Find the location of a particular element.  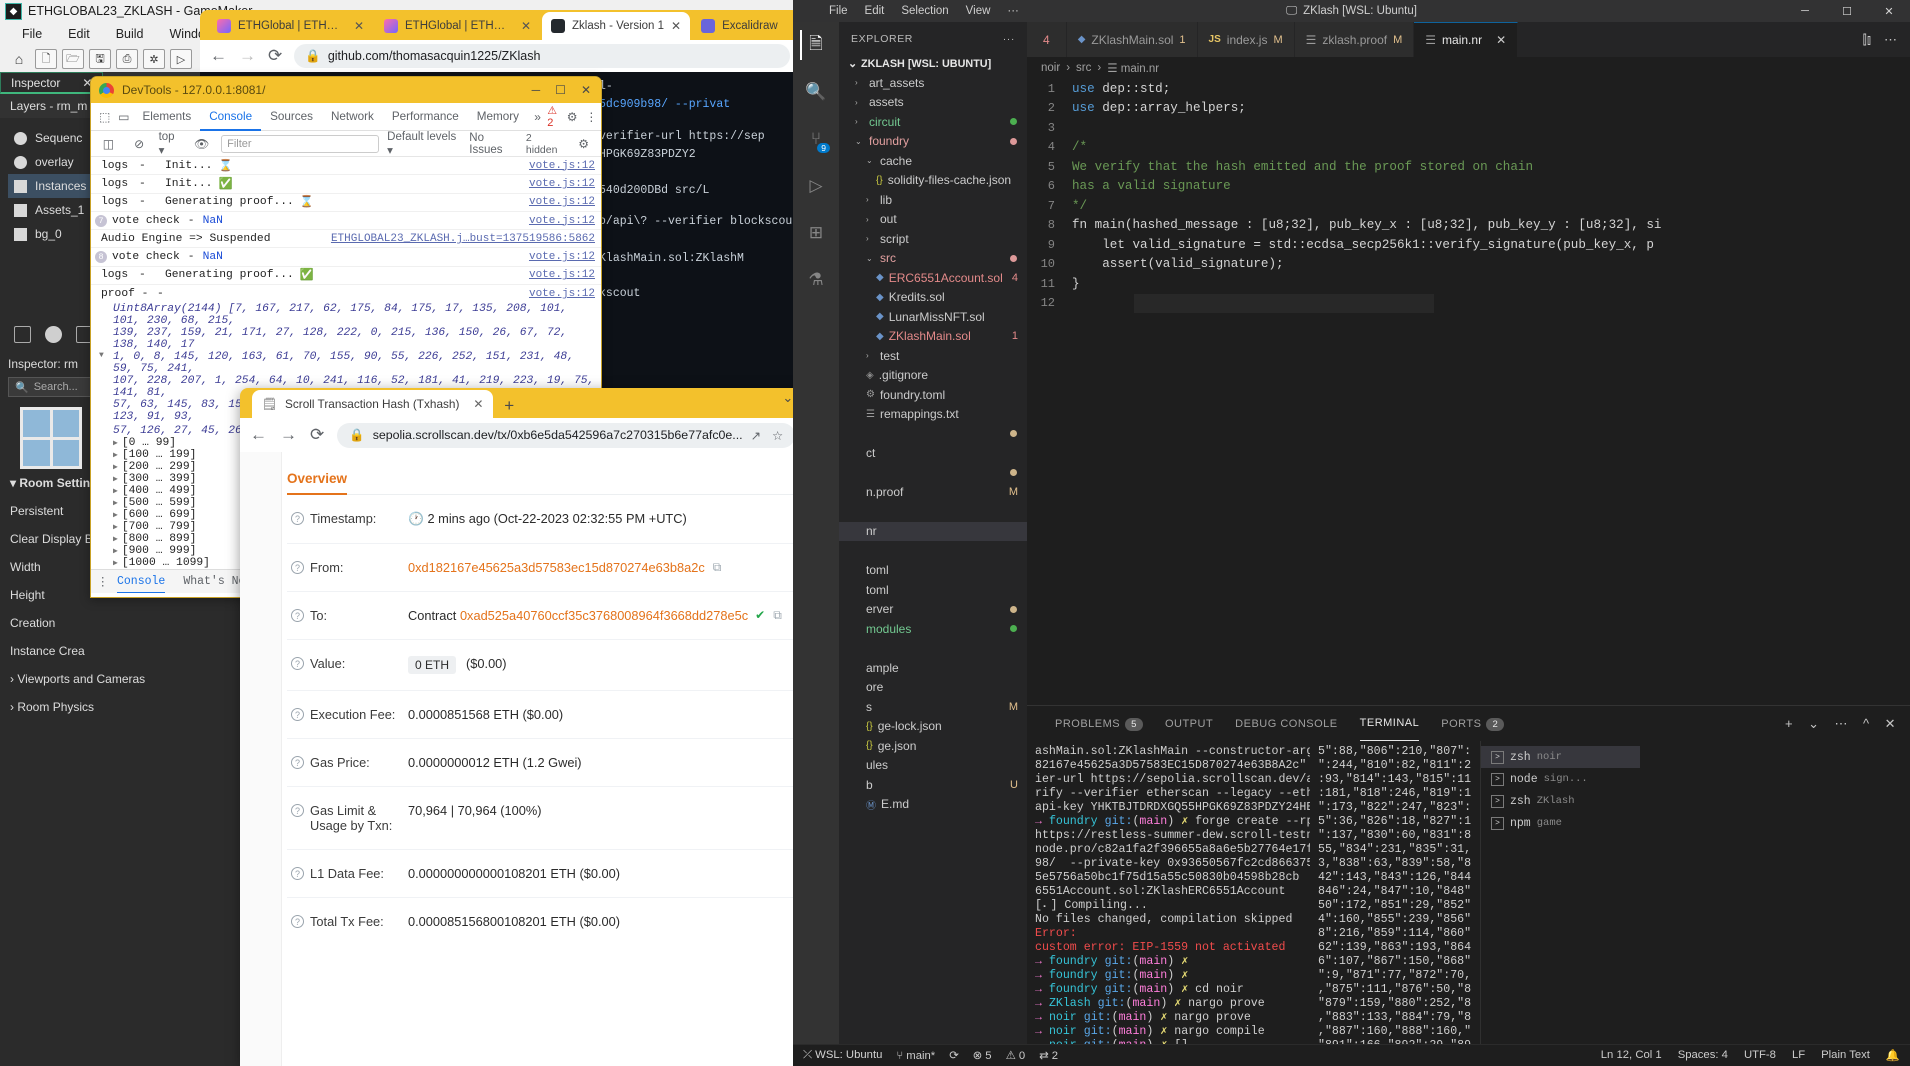

tab-debug-console: DEBUG CONSOLE is located at coordinates (1286, 724).